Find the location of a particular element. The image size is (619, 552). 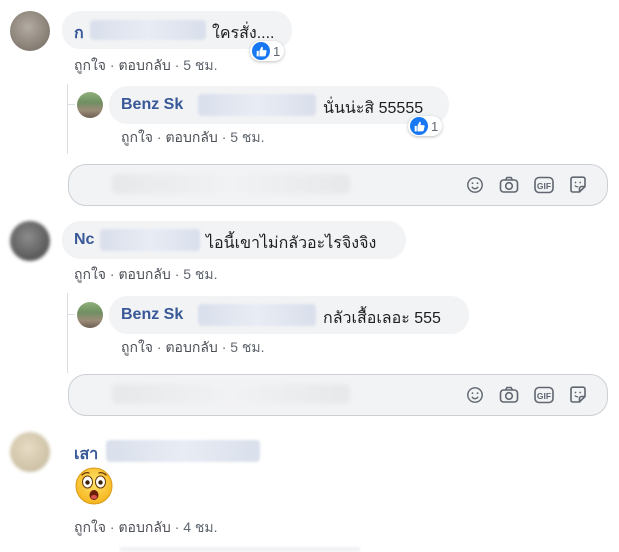

comment-text: ไอนี้เขาไม่กลัวอะไรจิงจิง is located at coordinates (291, 243).